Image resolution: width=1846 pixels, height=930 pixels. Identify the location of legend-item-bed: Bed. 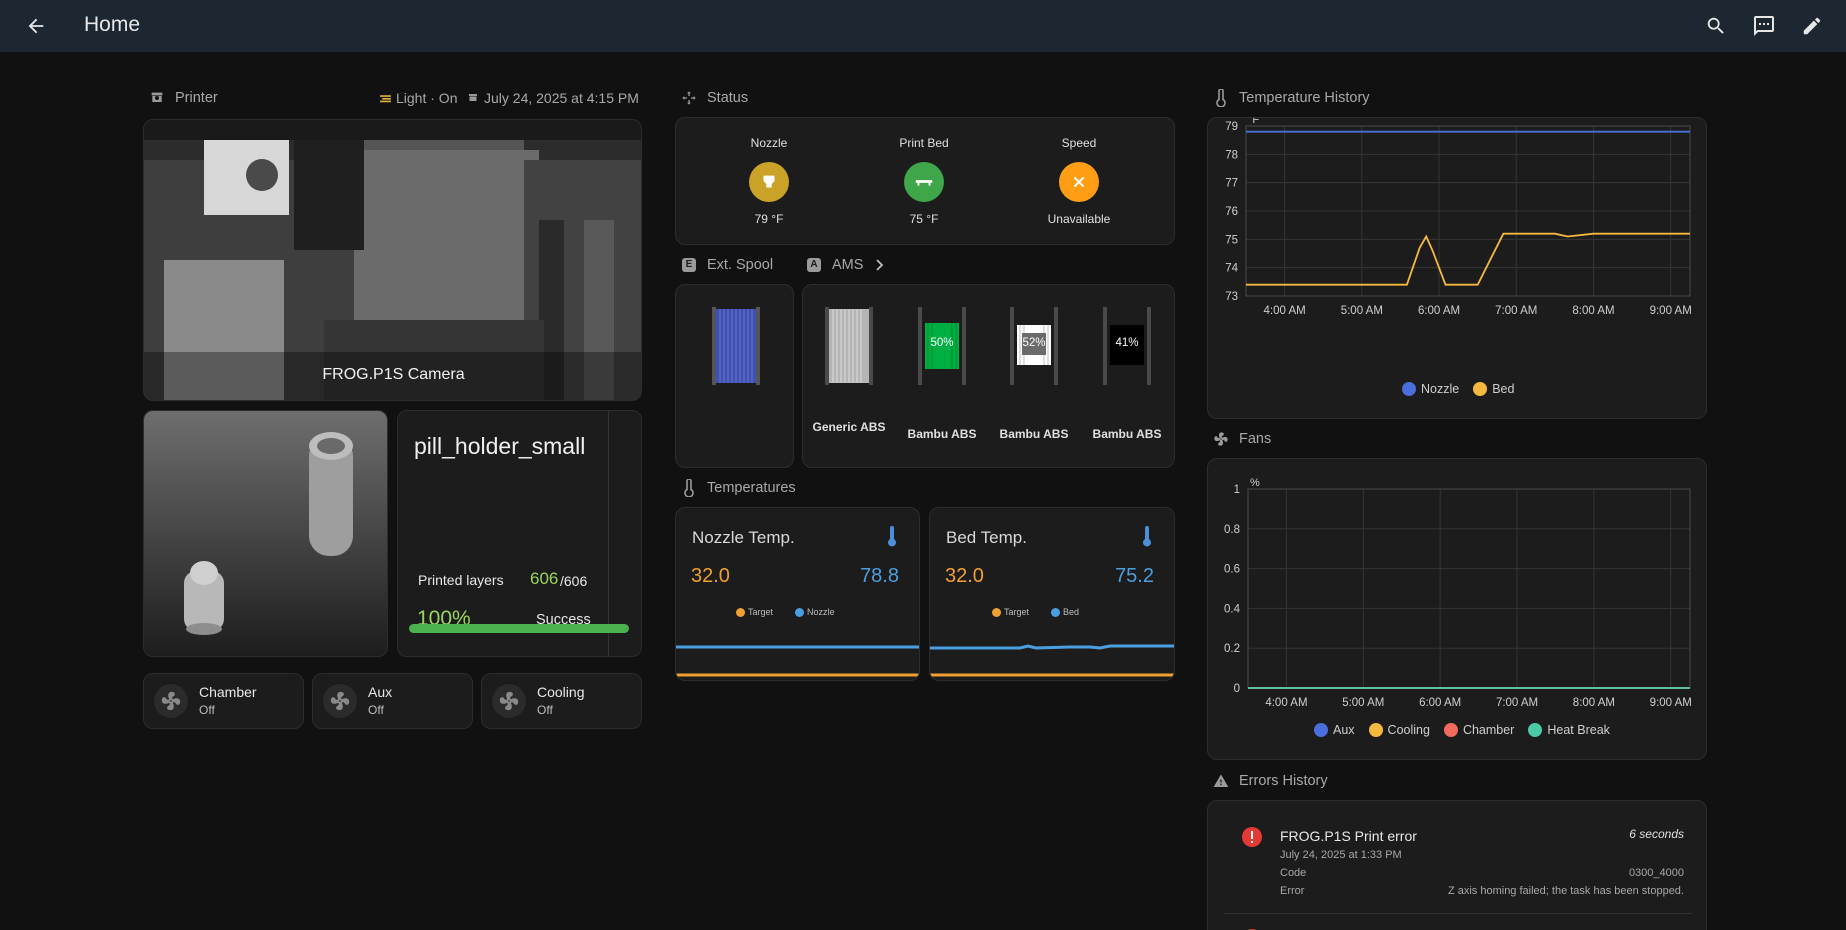
(1493, 389).